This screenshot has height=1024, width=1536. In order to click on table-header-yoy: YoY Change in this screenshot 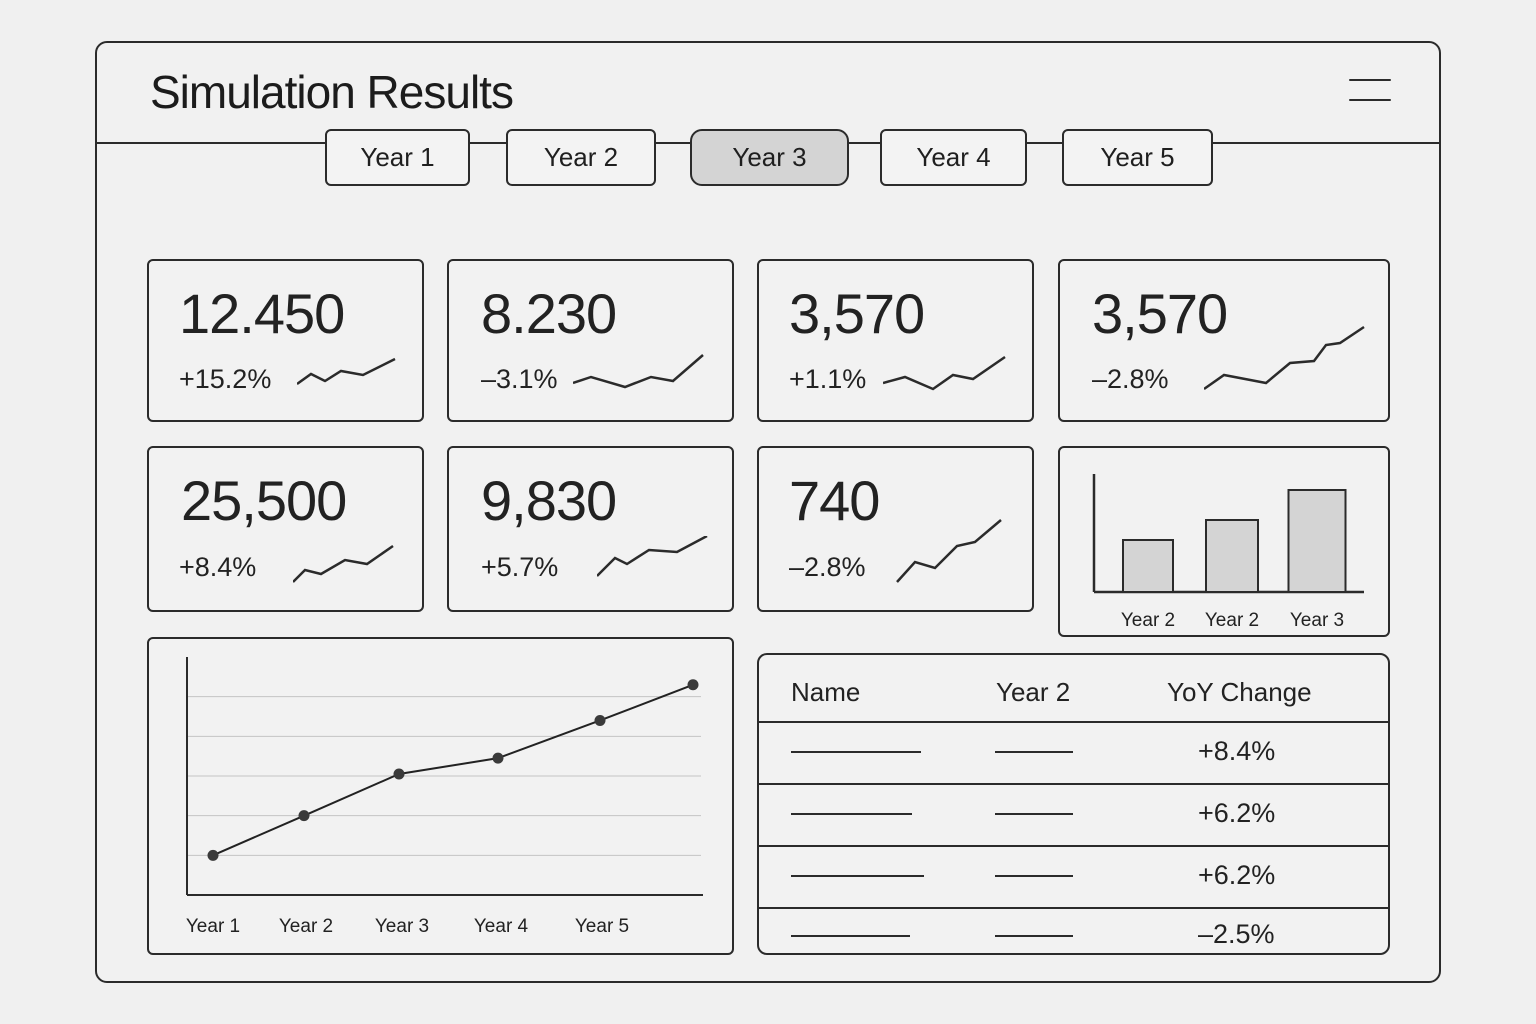, I will do `click(1239, 692)`.